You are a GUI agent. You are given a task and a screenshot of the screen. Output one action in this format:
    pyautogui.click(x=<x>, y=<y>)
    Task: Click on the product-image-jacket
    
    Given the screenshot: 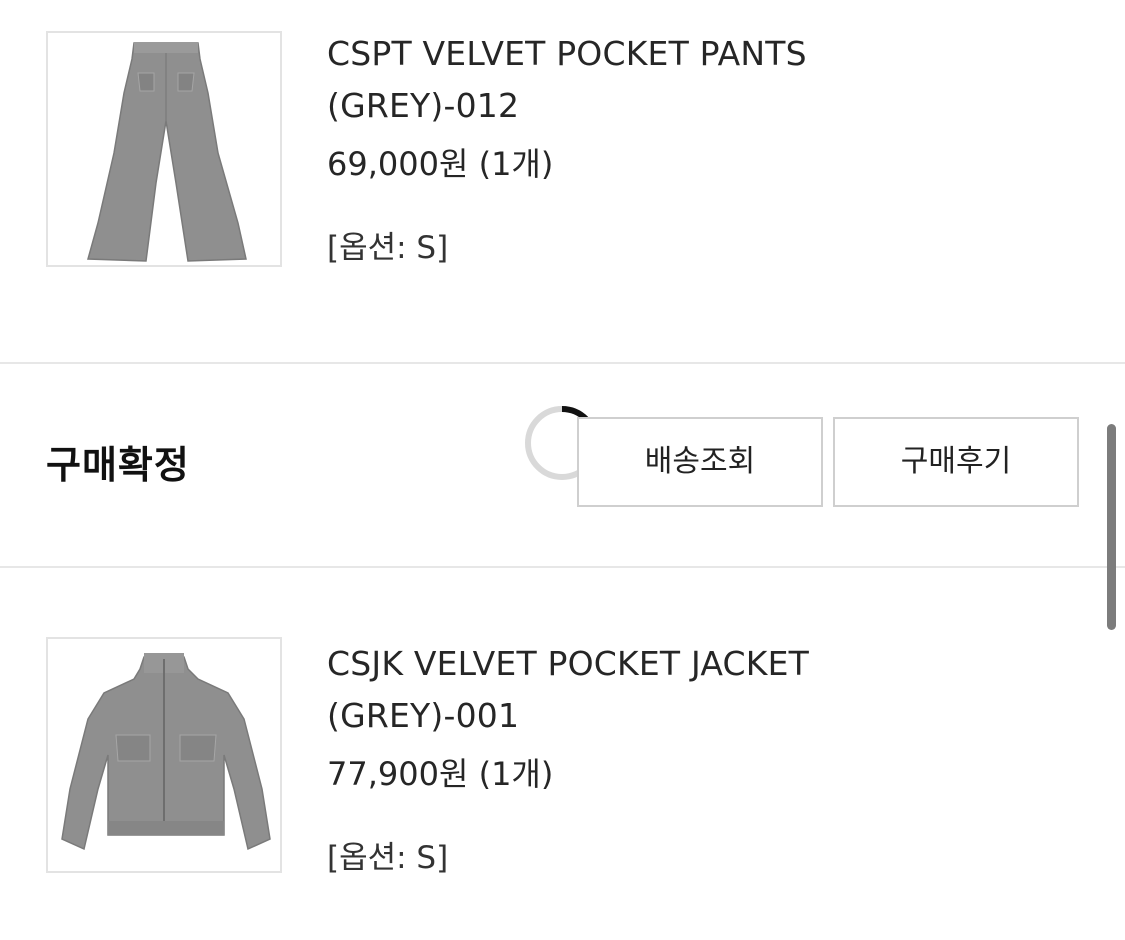 What is the action you would take?
    pyautogui.click(x=164, y=755)
    